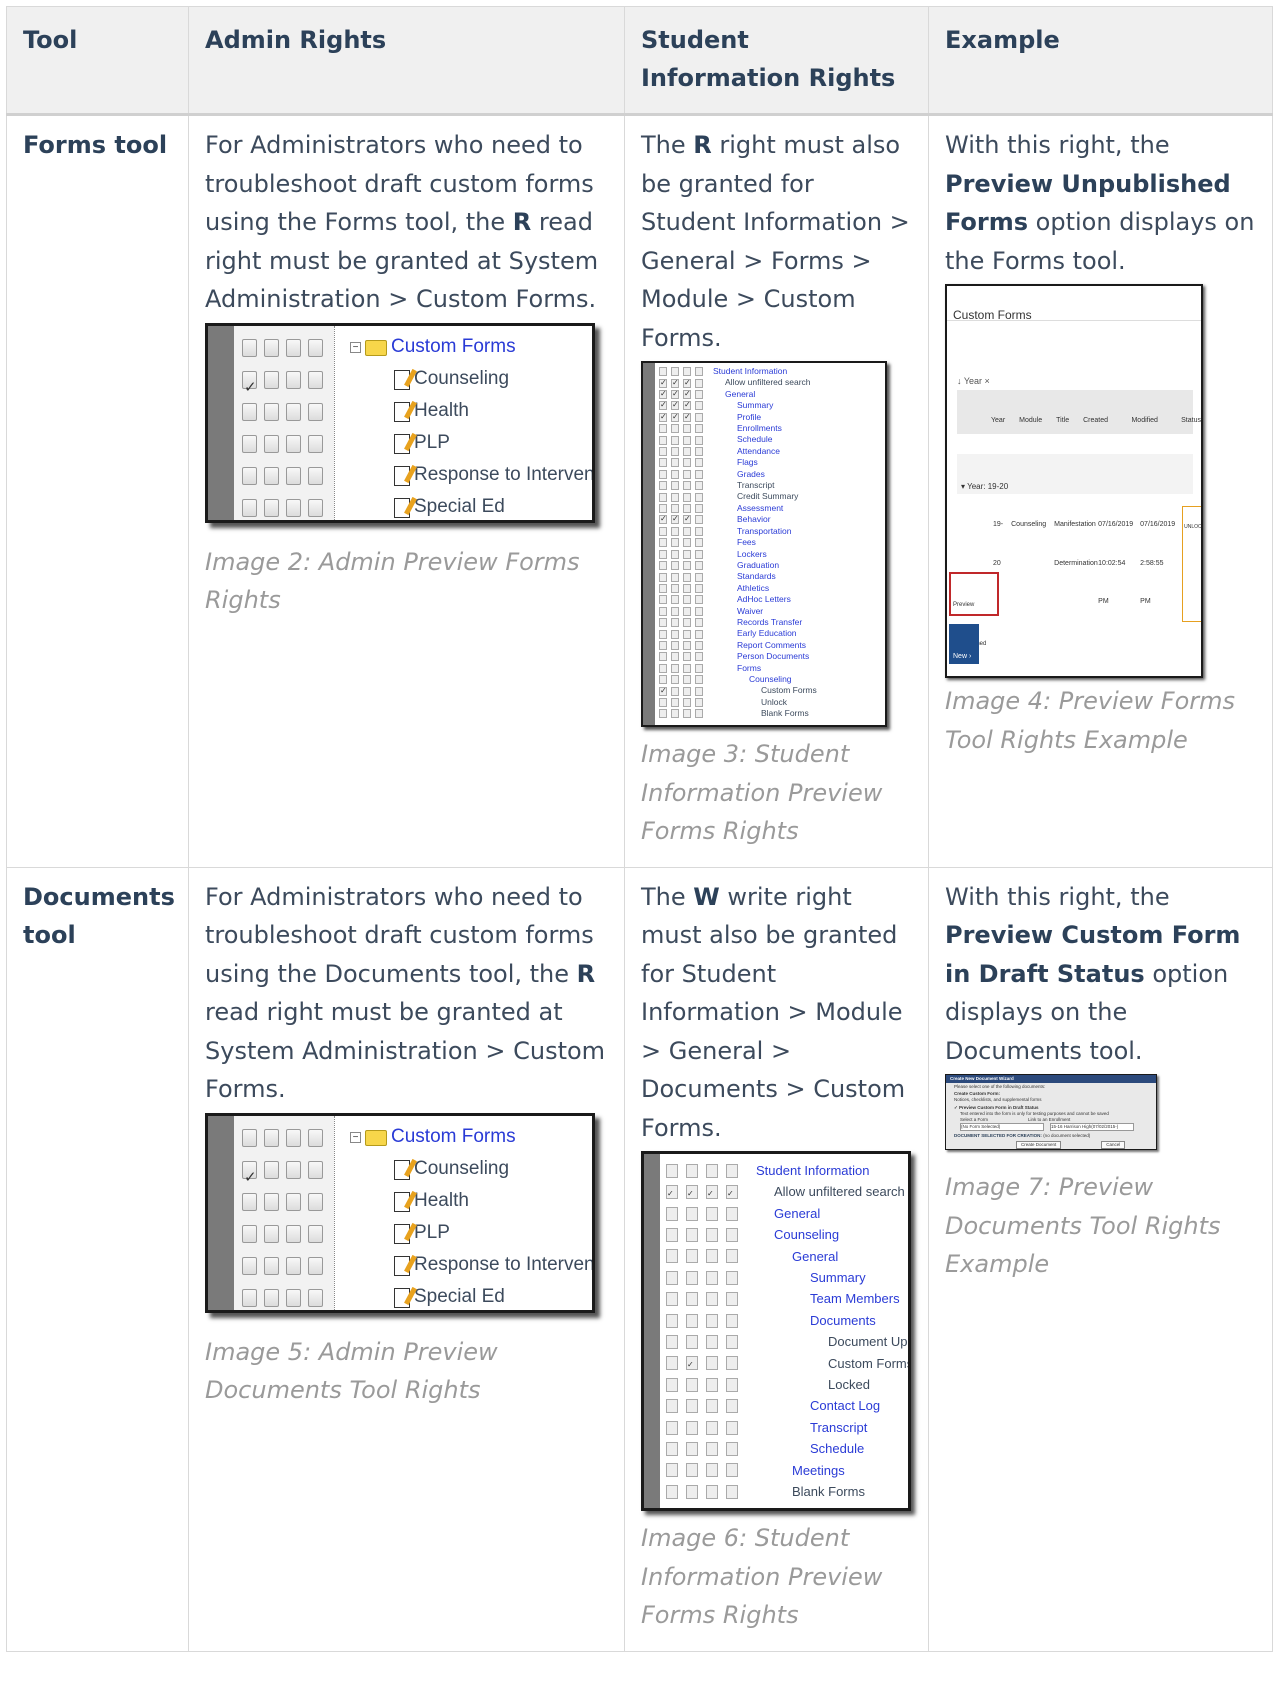 The height and width of the screenshot is (1681, 1279). I want to click on tree-item: Grades, so click(738, 474).